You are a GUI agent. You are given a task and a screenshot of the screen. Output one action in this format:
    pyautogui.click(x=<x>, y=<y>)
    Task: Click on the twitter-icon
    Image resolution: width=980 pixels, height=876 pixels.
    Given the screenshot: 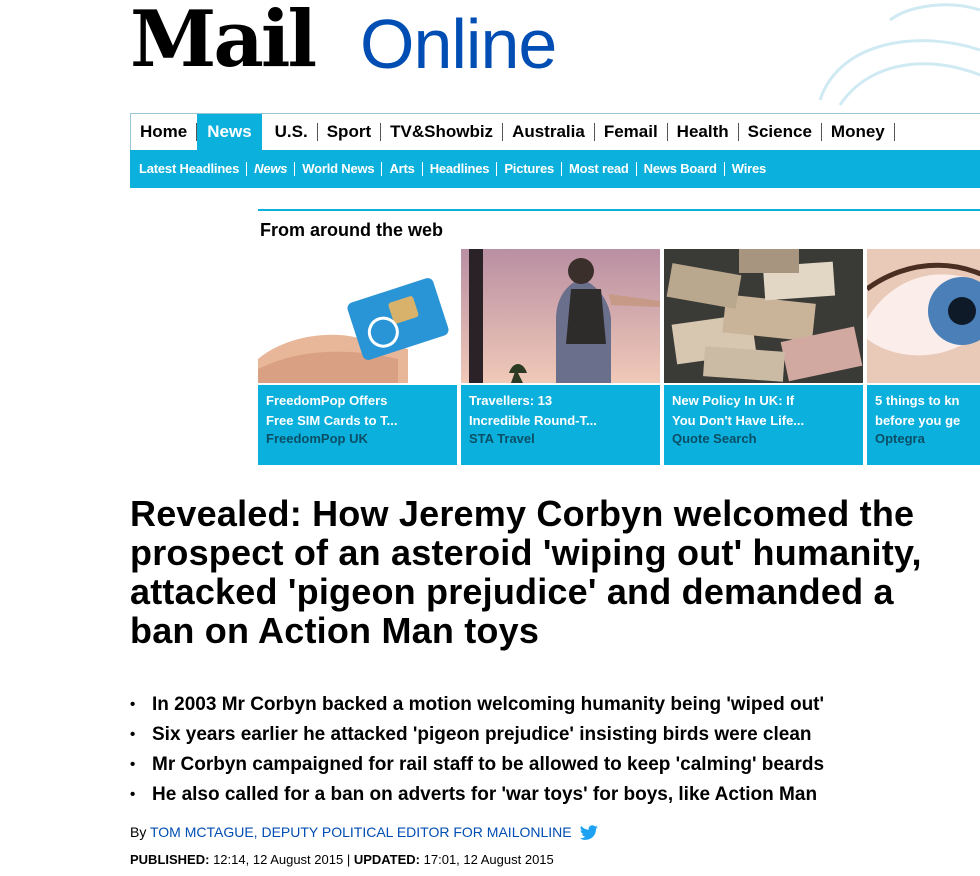 What is the action you would take?
    pyautogui.click(x=589, y=833)
    